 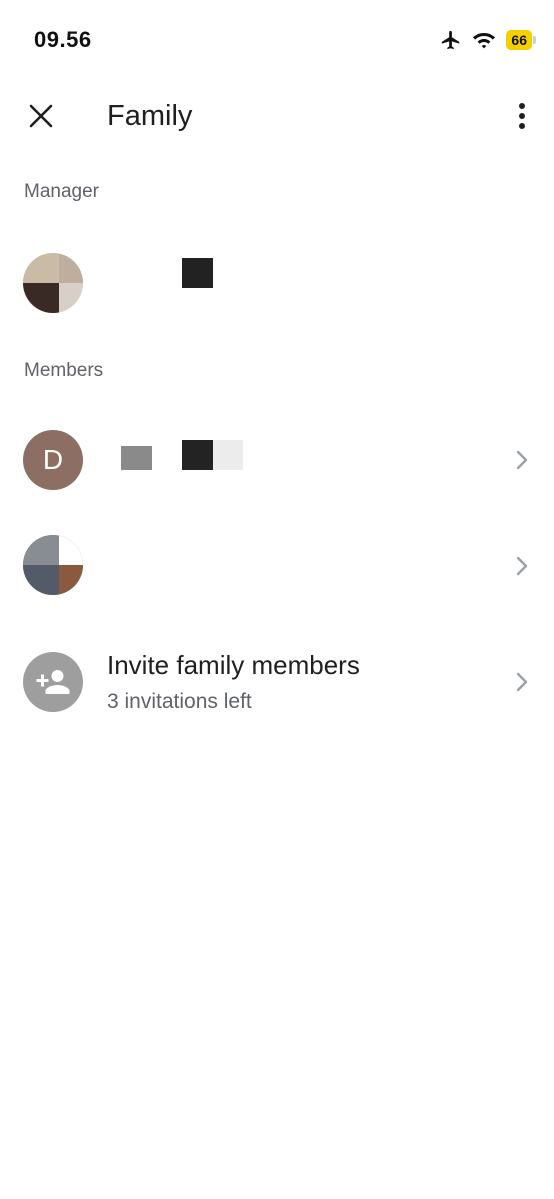 What do you see at coordinates (61, 191) in the screenshot?
I see `section-label-manager: Manager` at bounding box center [61, 191].